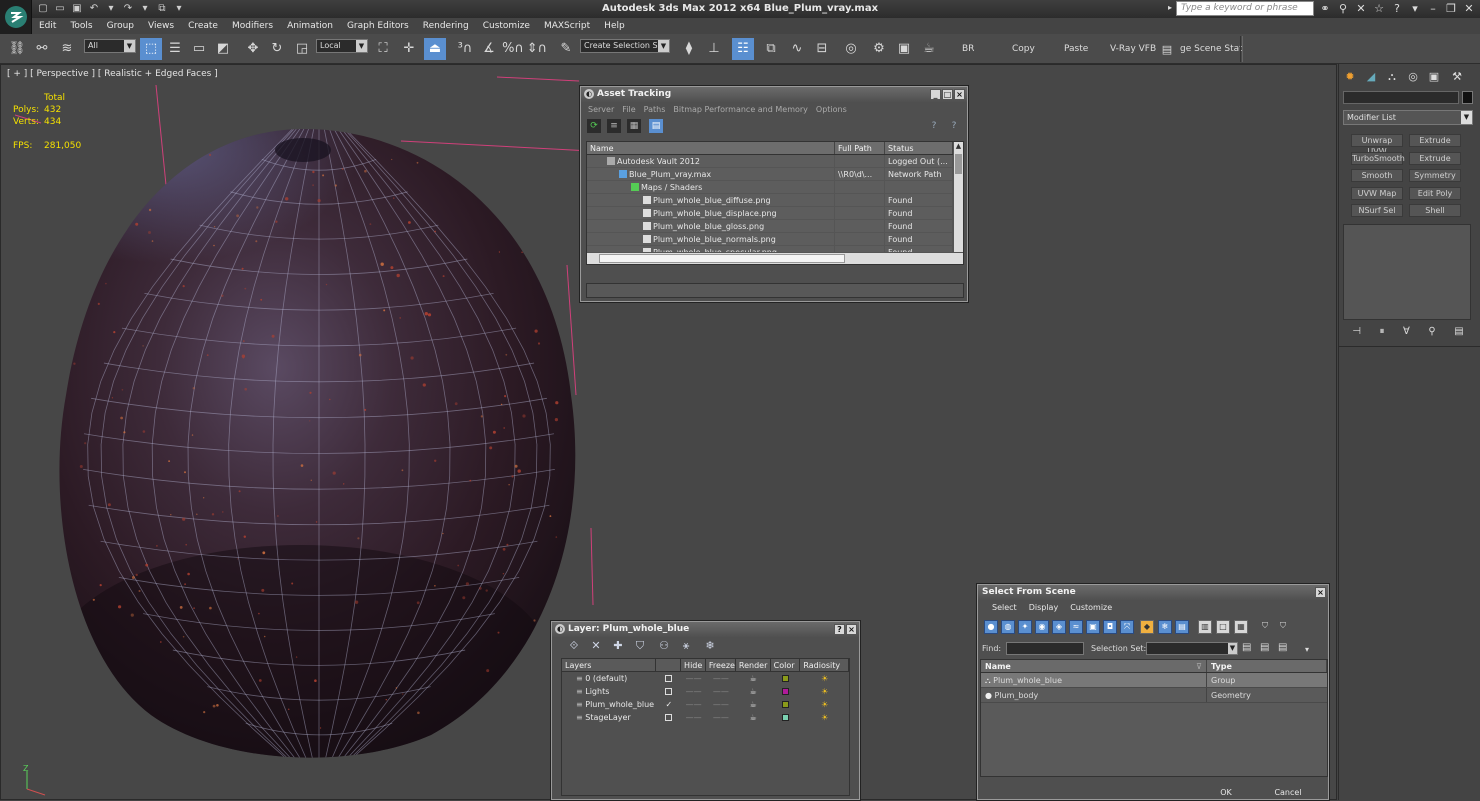  I want to click on configure-modifier-sets-icon: ▤, so click(1458, 334).